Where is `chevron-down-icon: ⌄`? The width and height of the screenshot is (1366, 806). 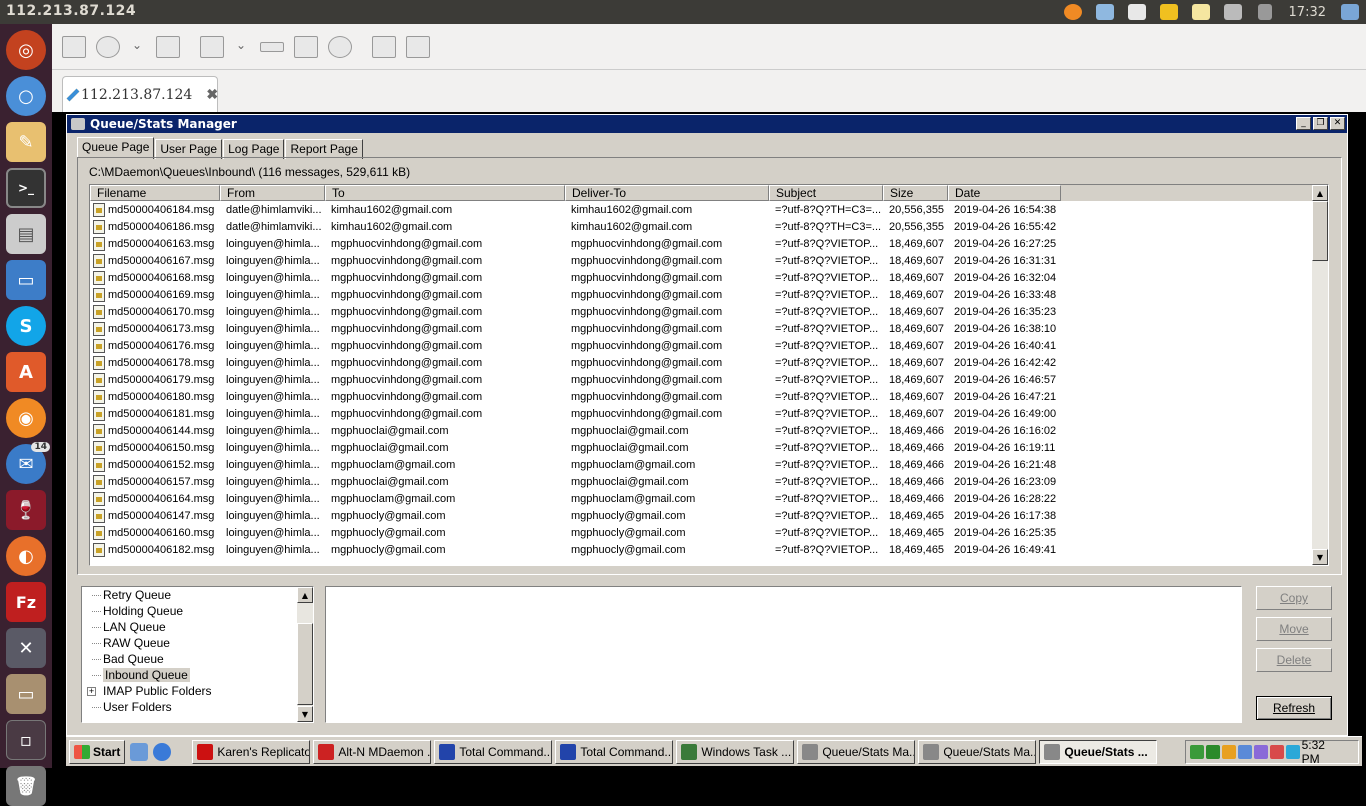 chevron-down-icon: ⌄ is located at coordinates (241, 45).